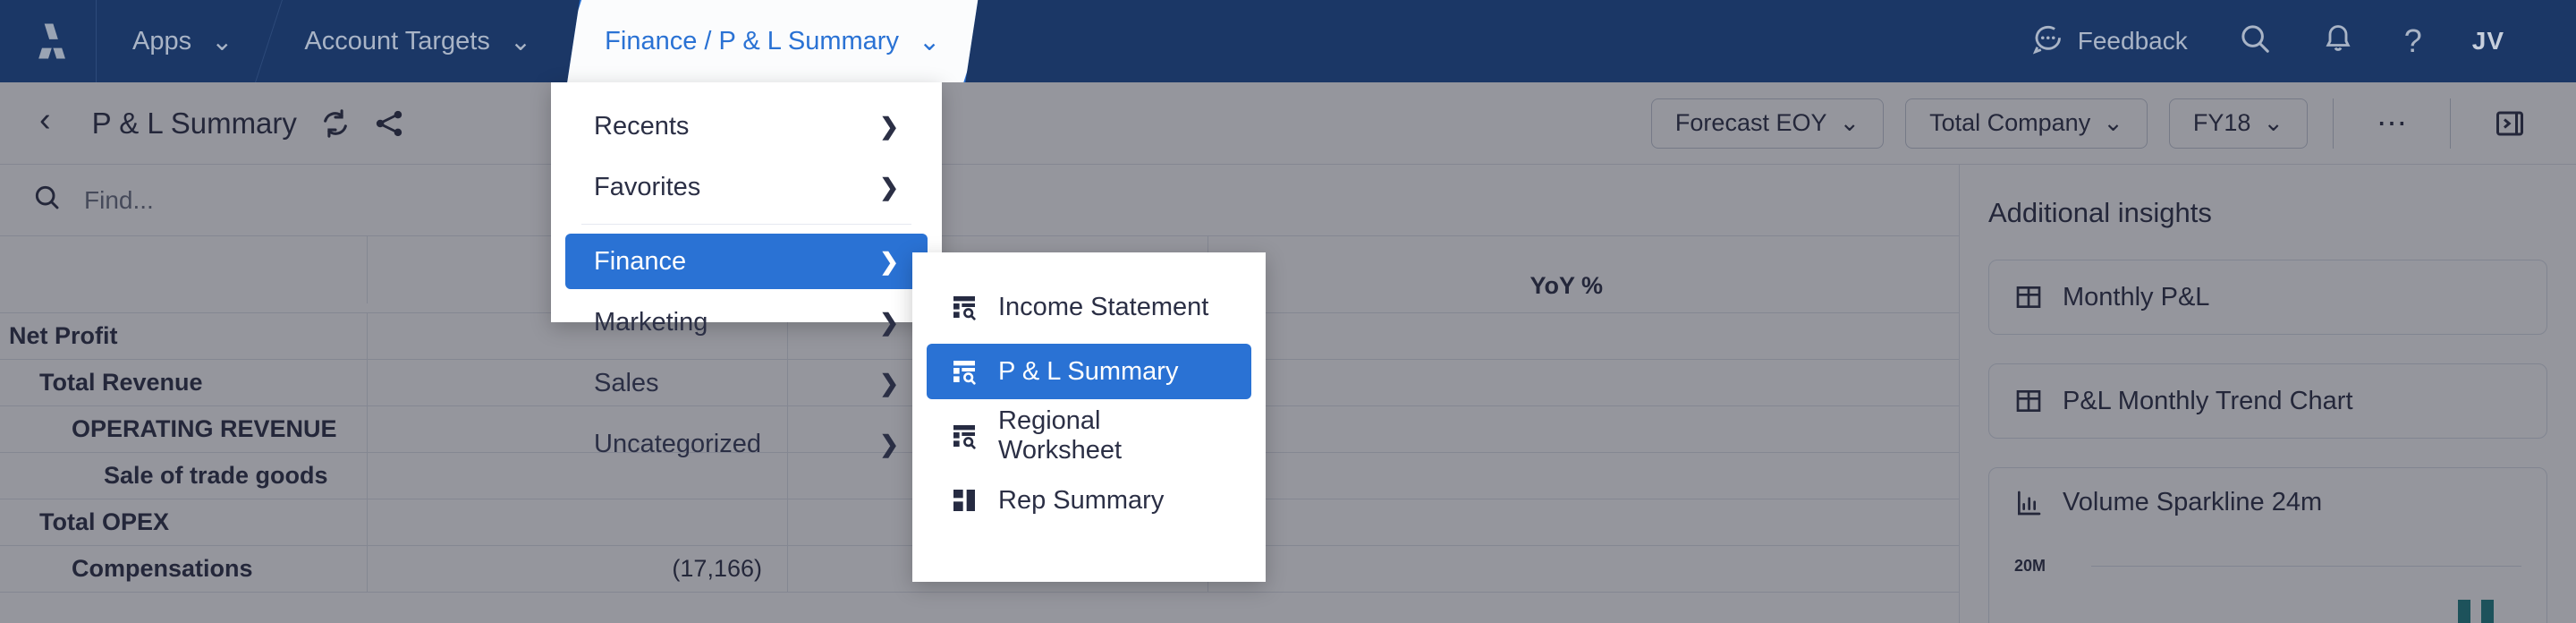  Describe the element at coordinates (746, 383) in the screenshot. I see `menu-item-sales: Sales ❯` at that location.